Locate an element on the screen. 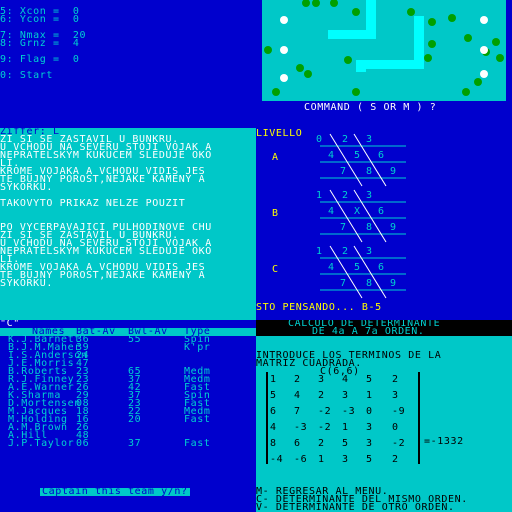  determinant-subtitle: DE 4a A 7a ORDEN. is located at coordinates (368, 331).